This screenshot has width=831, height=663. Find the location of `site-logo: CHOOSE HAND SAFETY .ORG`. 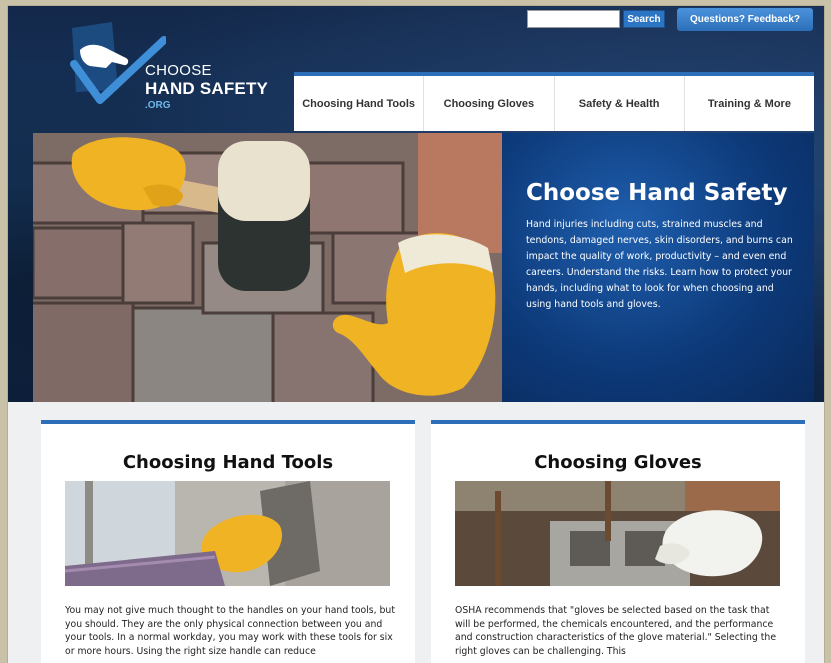

site-logo: CHOOSE HAND SAFETY .ORG is located at coordinates (171, 72).